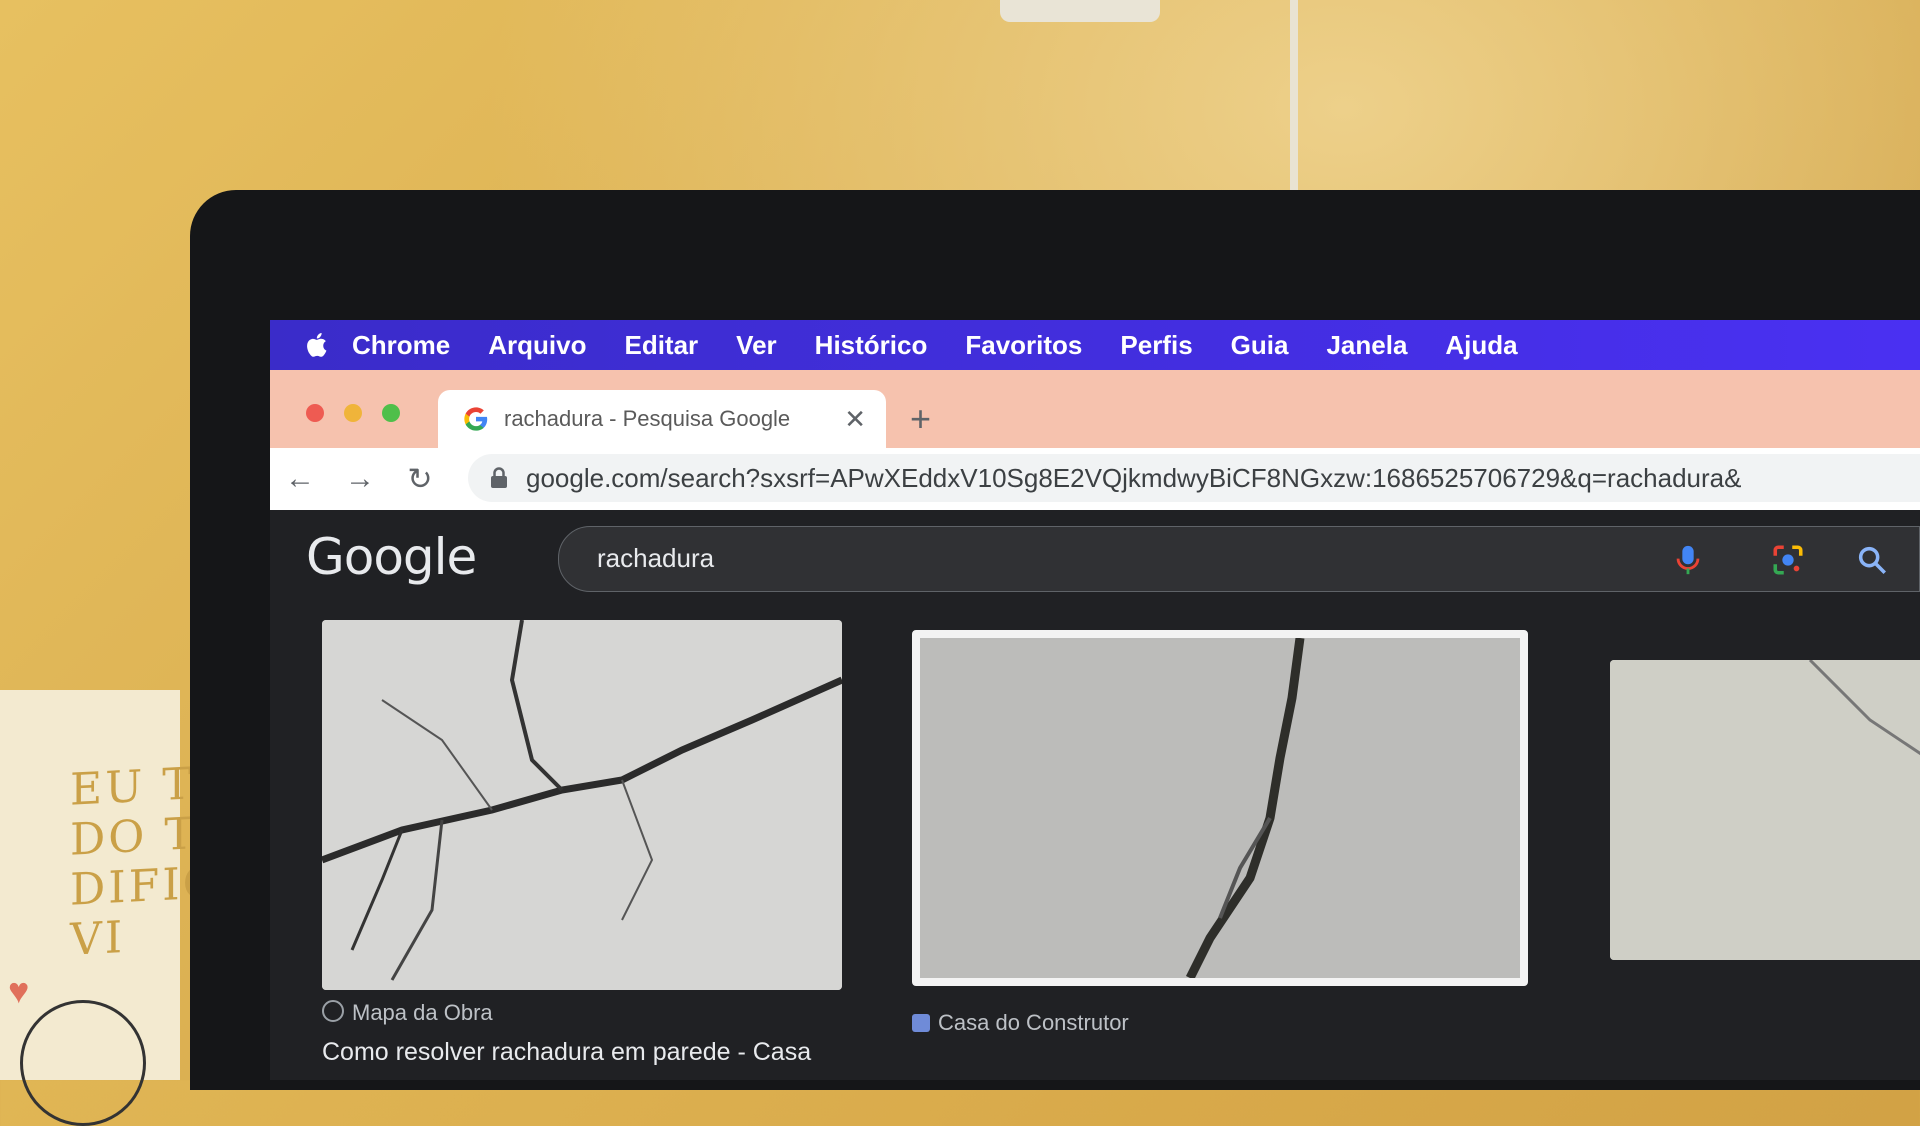  What do you see at coordinates (83, 1063) in the screenshot?
I see `drawn-circle` at bounding box center [83, 1063].